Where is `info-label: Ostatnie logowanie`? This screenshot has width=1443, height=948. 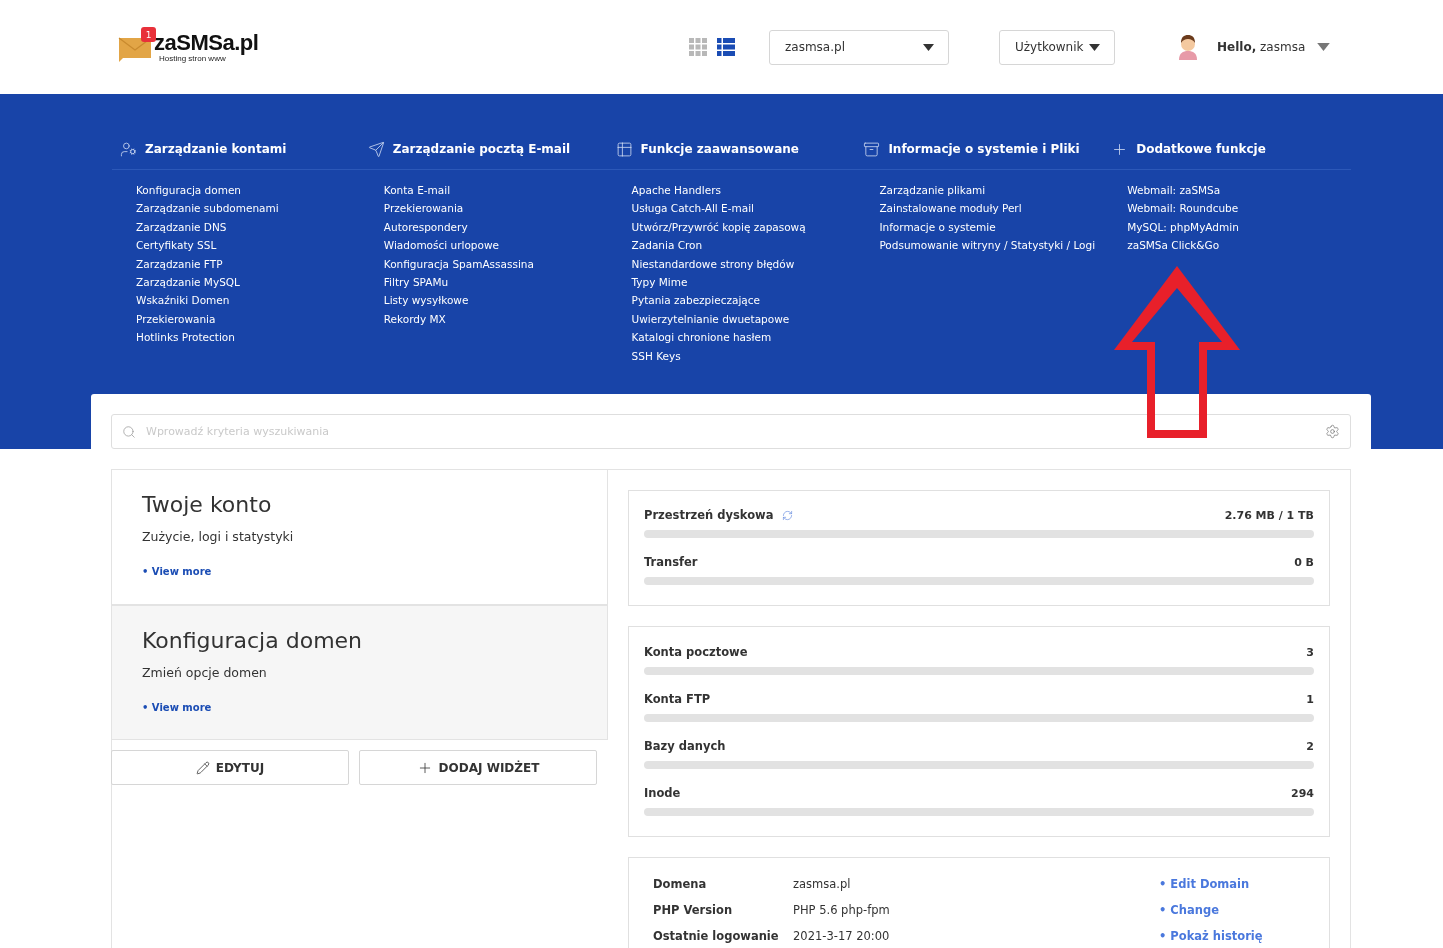 info-label: Ostatnie logowanie is located at coordinates (716, 936).